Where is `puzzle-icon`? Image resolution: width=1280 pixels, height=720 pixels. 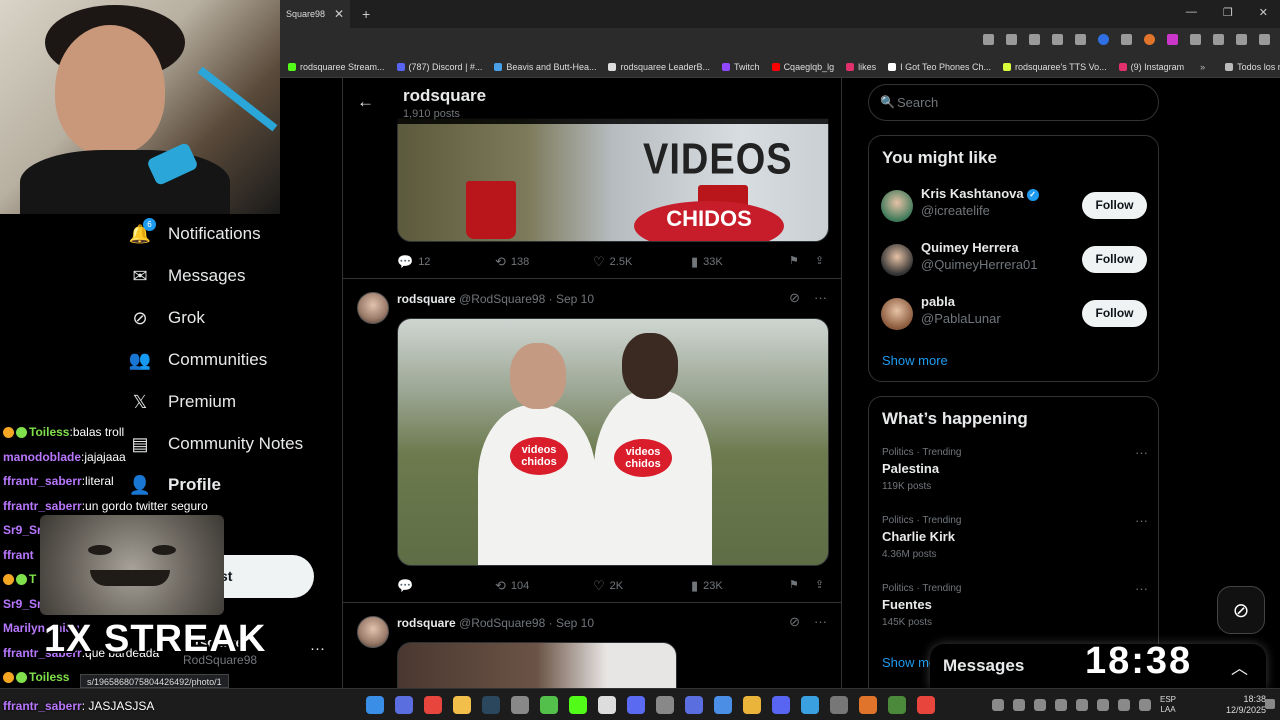 puzzle-icon is located at coordinates (1195, 39).